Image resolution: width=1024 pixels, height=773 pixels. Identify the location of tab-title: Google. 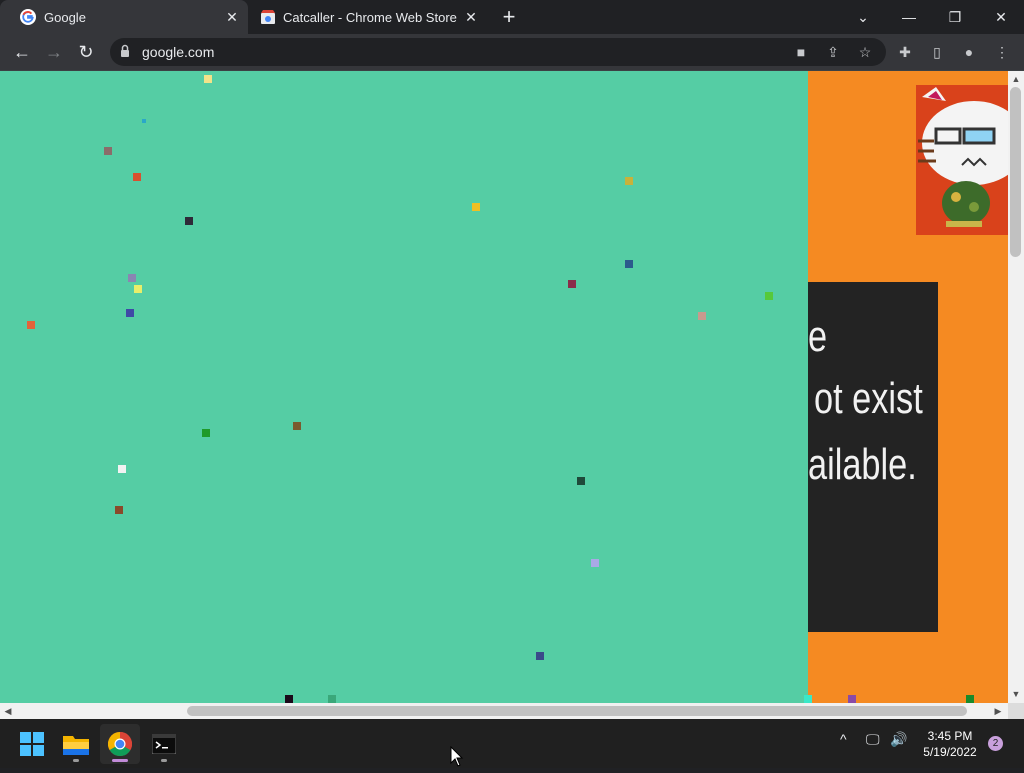
(65, 17).